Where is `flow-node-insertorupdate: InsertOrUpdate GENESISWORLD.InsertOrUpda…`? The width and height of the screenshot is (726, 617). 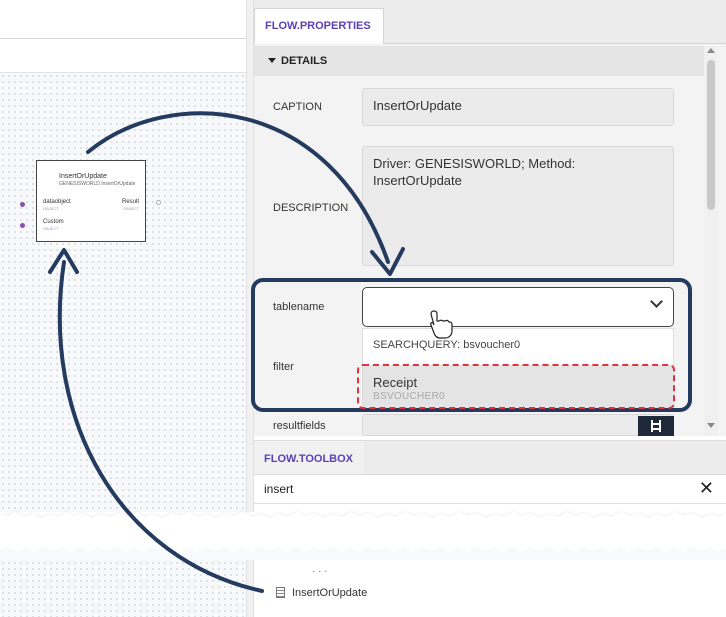
flow-node-insertorupdate: InsertOrUpdate GENESISWORLD.InsertOrUpda… is located at coordinates (91, 201).